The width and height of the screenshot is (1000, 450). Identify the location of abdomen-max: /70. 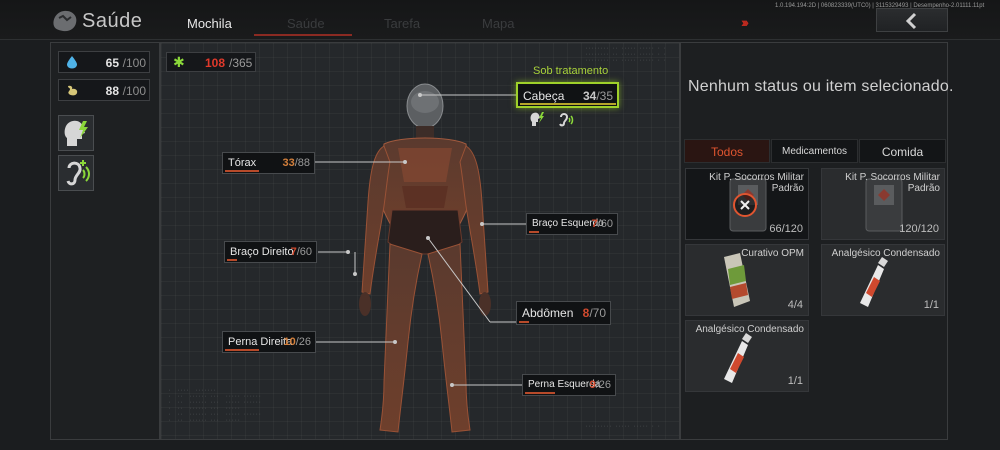
(597, 313).